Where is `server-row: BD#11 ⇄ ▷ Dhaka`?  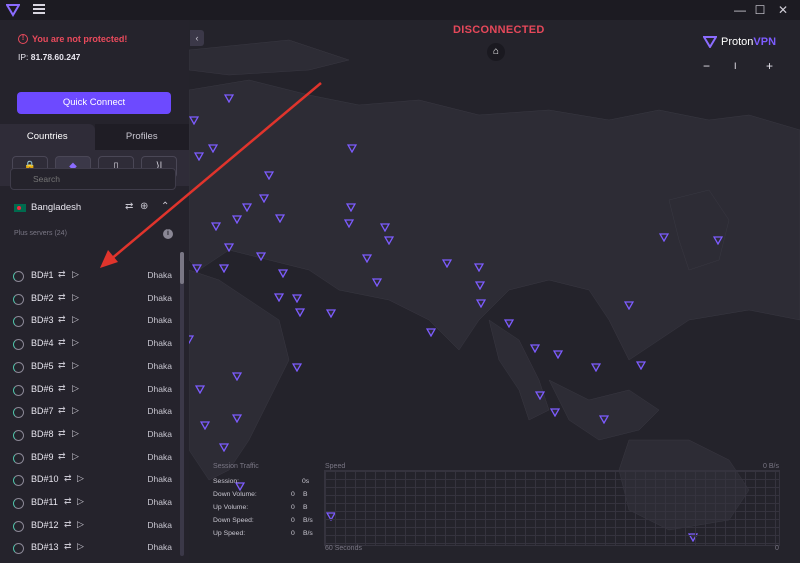 server-row: BD#11 ⇄ ▷ Dhaka is located at coordinates (89, 503).